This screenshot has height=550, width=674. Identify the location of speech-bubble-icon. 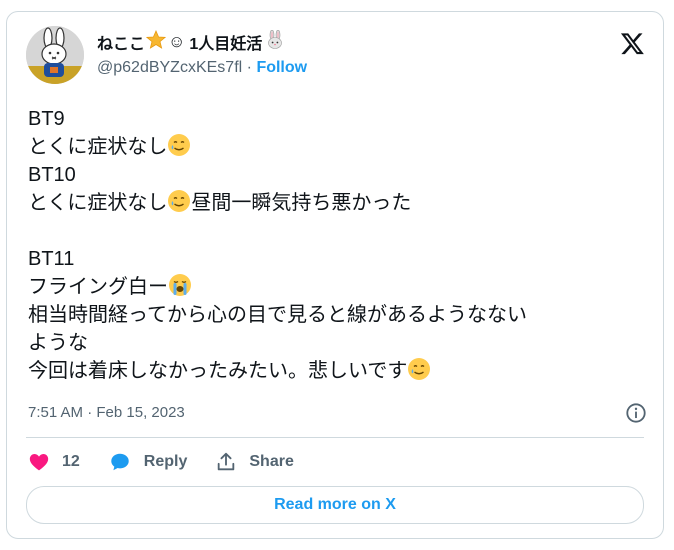
(120, 462).